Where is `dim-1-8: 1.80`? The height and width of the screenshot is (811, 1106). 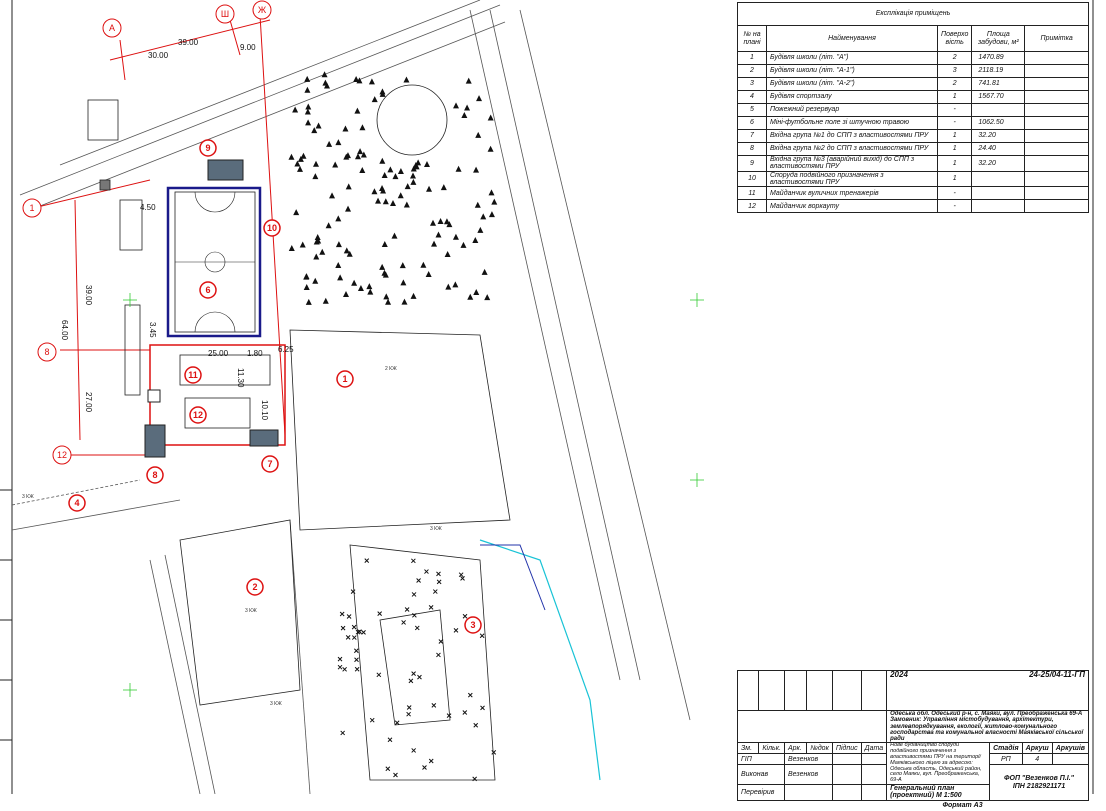 dim-1-8: 1.80 is located at coordinates (255, 353).